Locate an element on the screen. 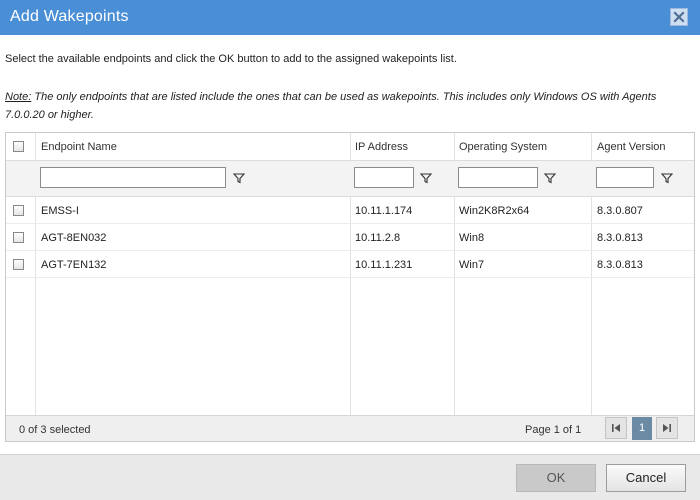  column-header-ip-address: IP Address is located at coordinates (381, 147).